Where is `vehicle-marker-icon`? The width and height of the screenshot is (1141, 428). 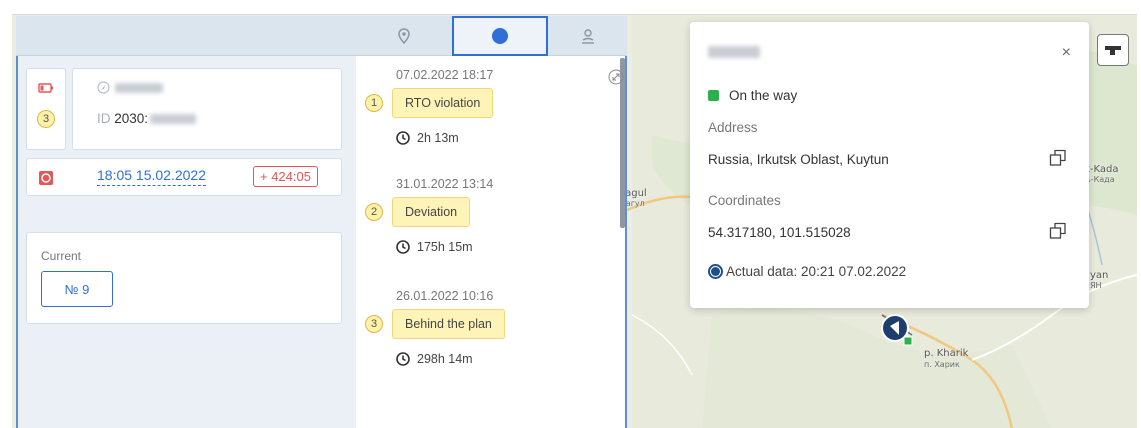
vehicle-marker-icon is located at coordinates (897, 330).